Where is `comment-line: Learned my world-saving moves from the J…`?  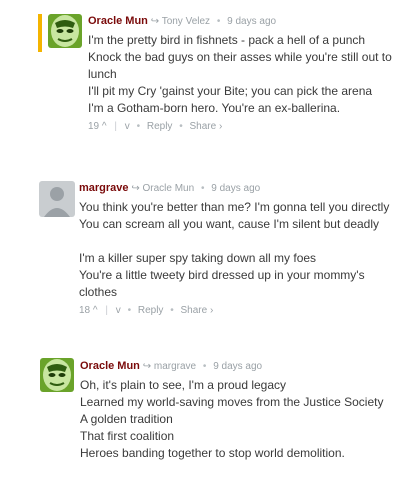
comment-line: Learned my world-saving moves from the J… is located at coordinates (232, 402).